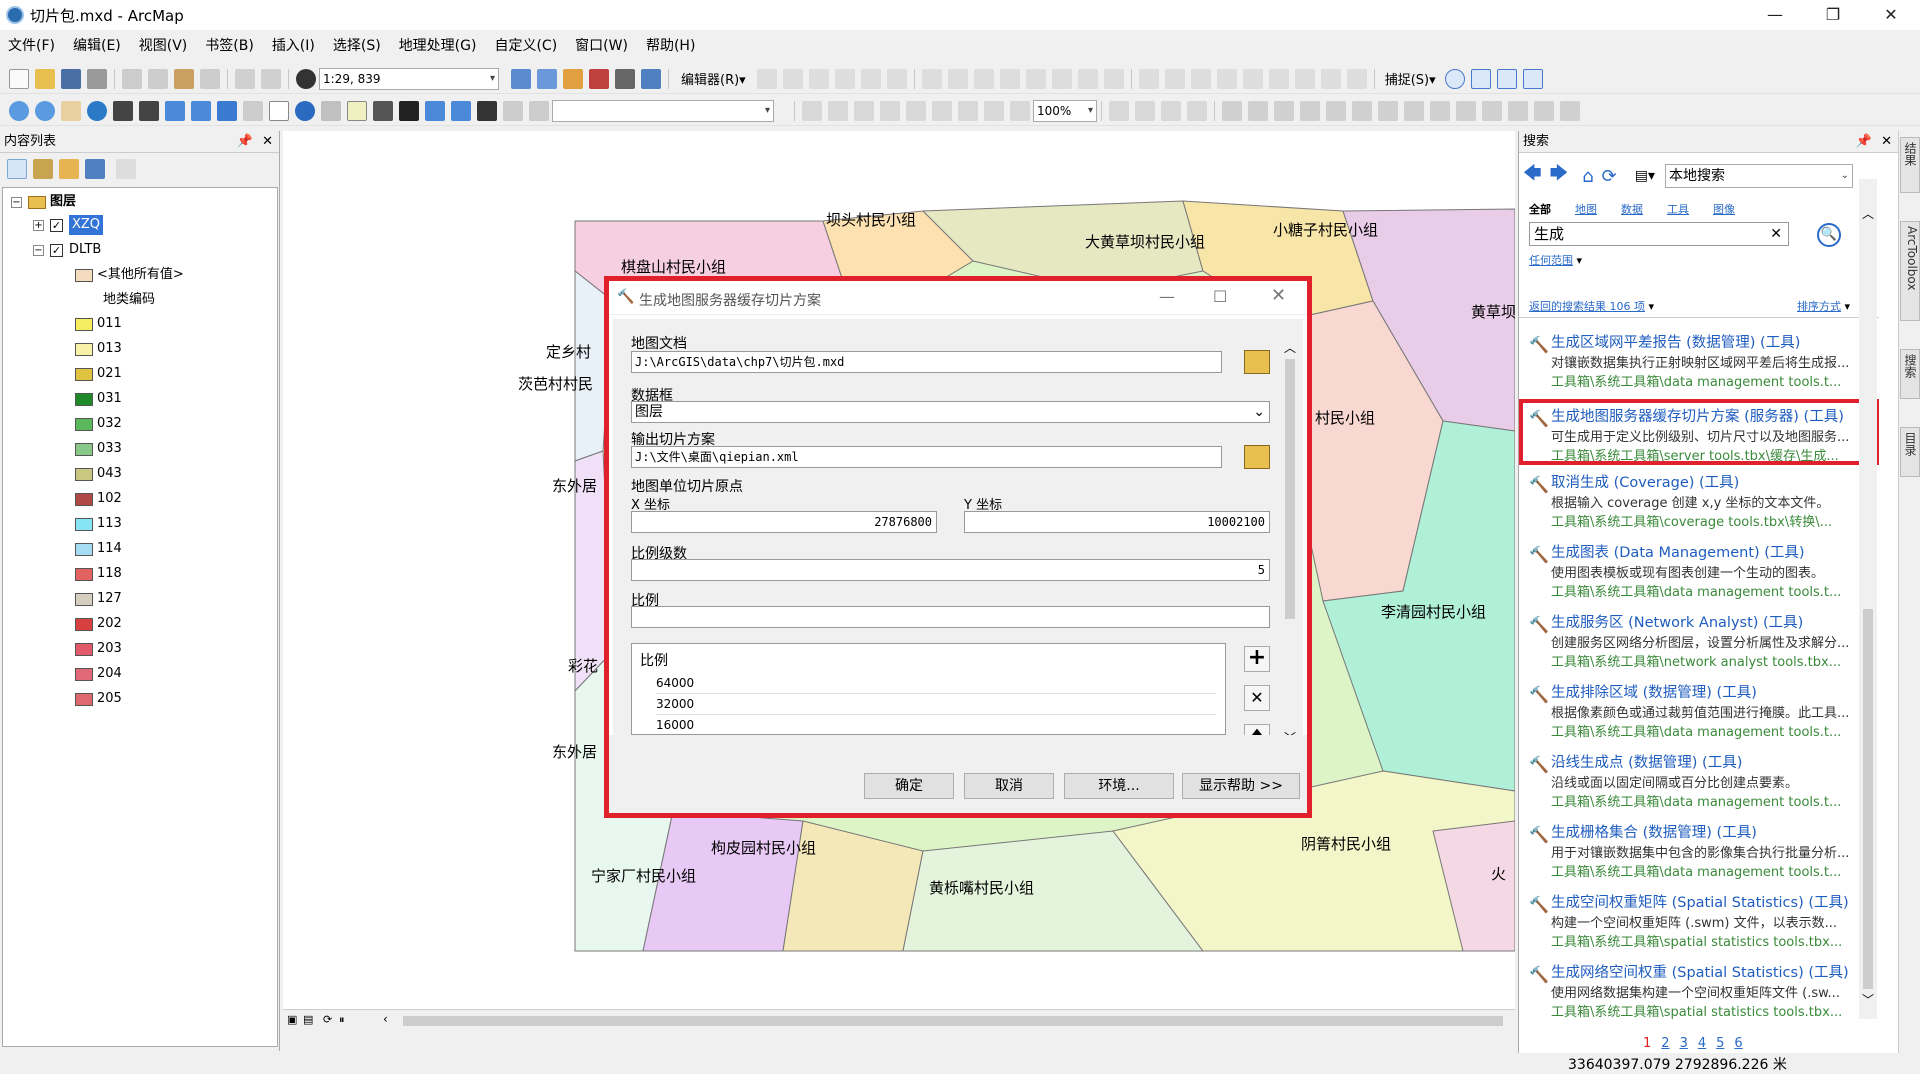  What do you see at coordinates (1910, 271) in the screenshot?
I see `tab-arctoolbox: ArcToolbox` at bounding box center [1910, 271].